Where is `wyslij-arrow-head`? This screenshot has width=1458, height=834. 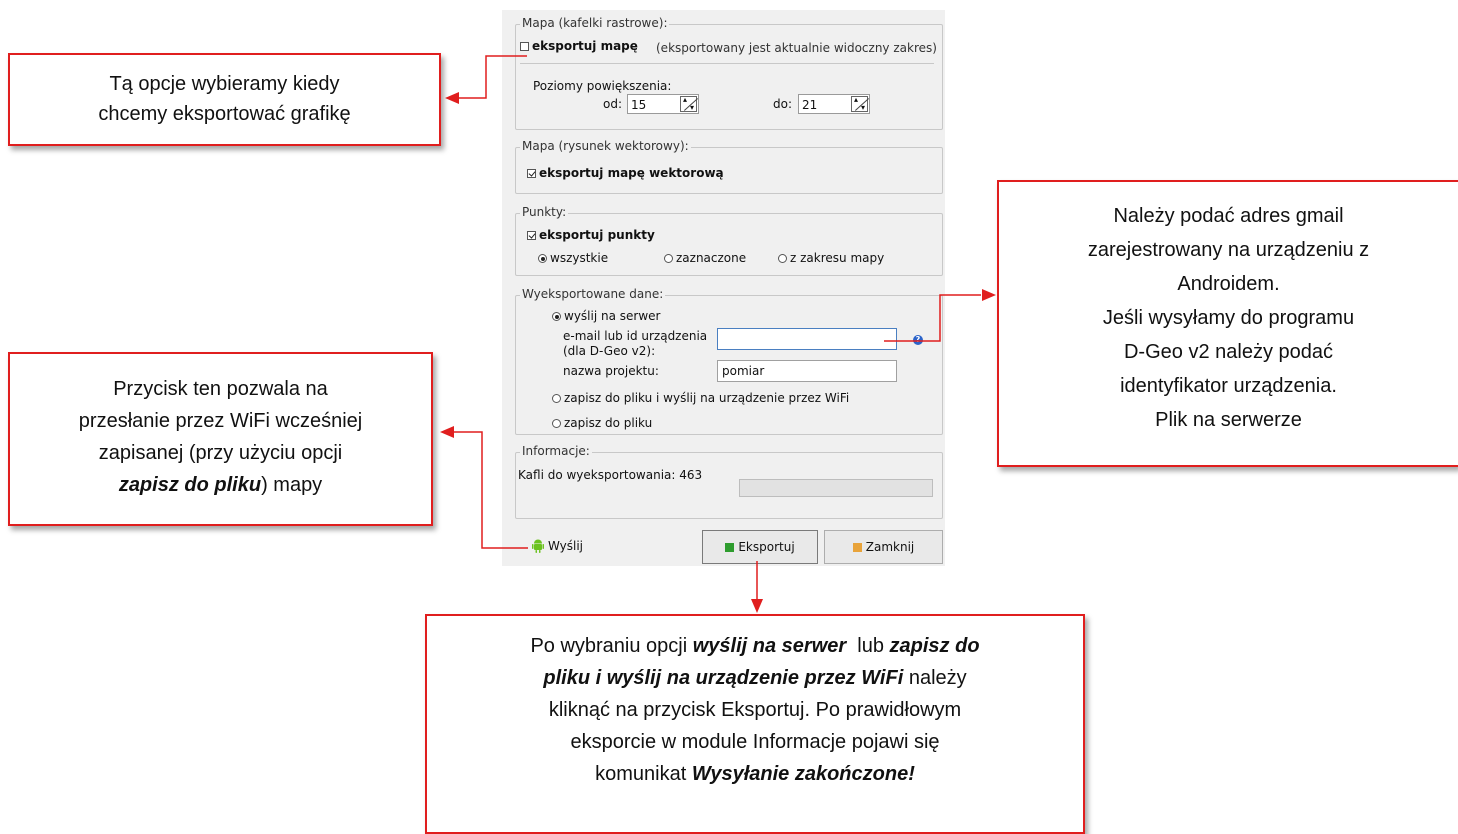
wyslij-arrow-head is located at coordinates (447, 432).